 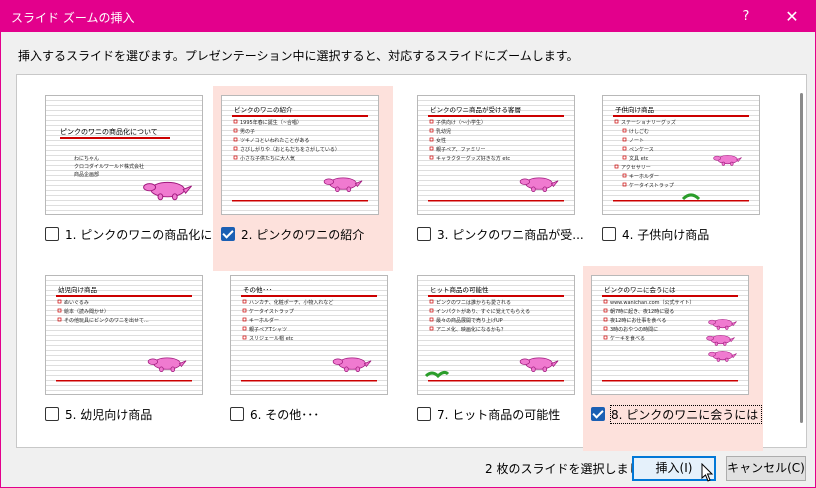 I want to click on svg-text: クロコダイルワールド株式会社, so click(x=109, y=166).